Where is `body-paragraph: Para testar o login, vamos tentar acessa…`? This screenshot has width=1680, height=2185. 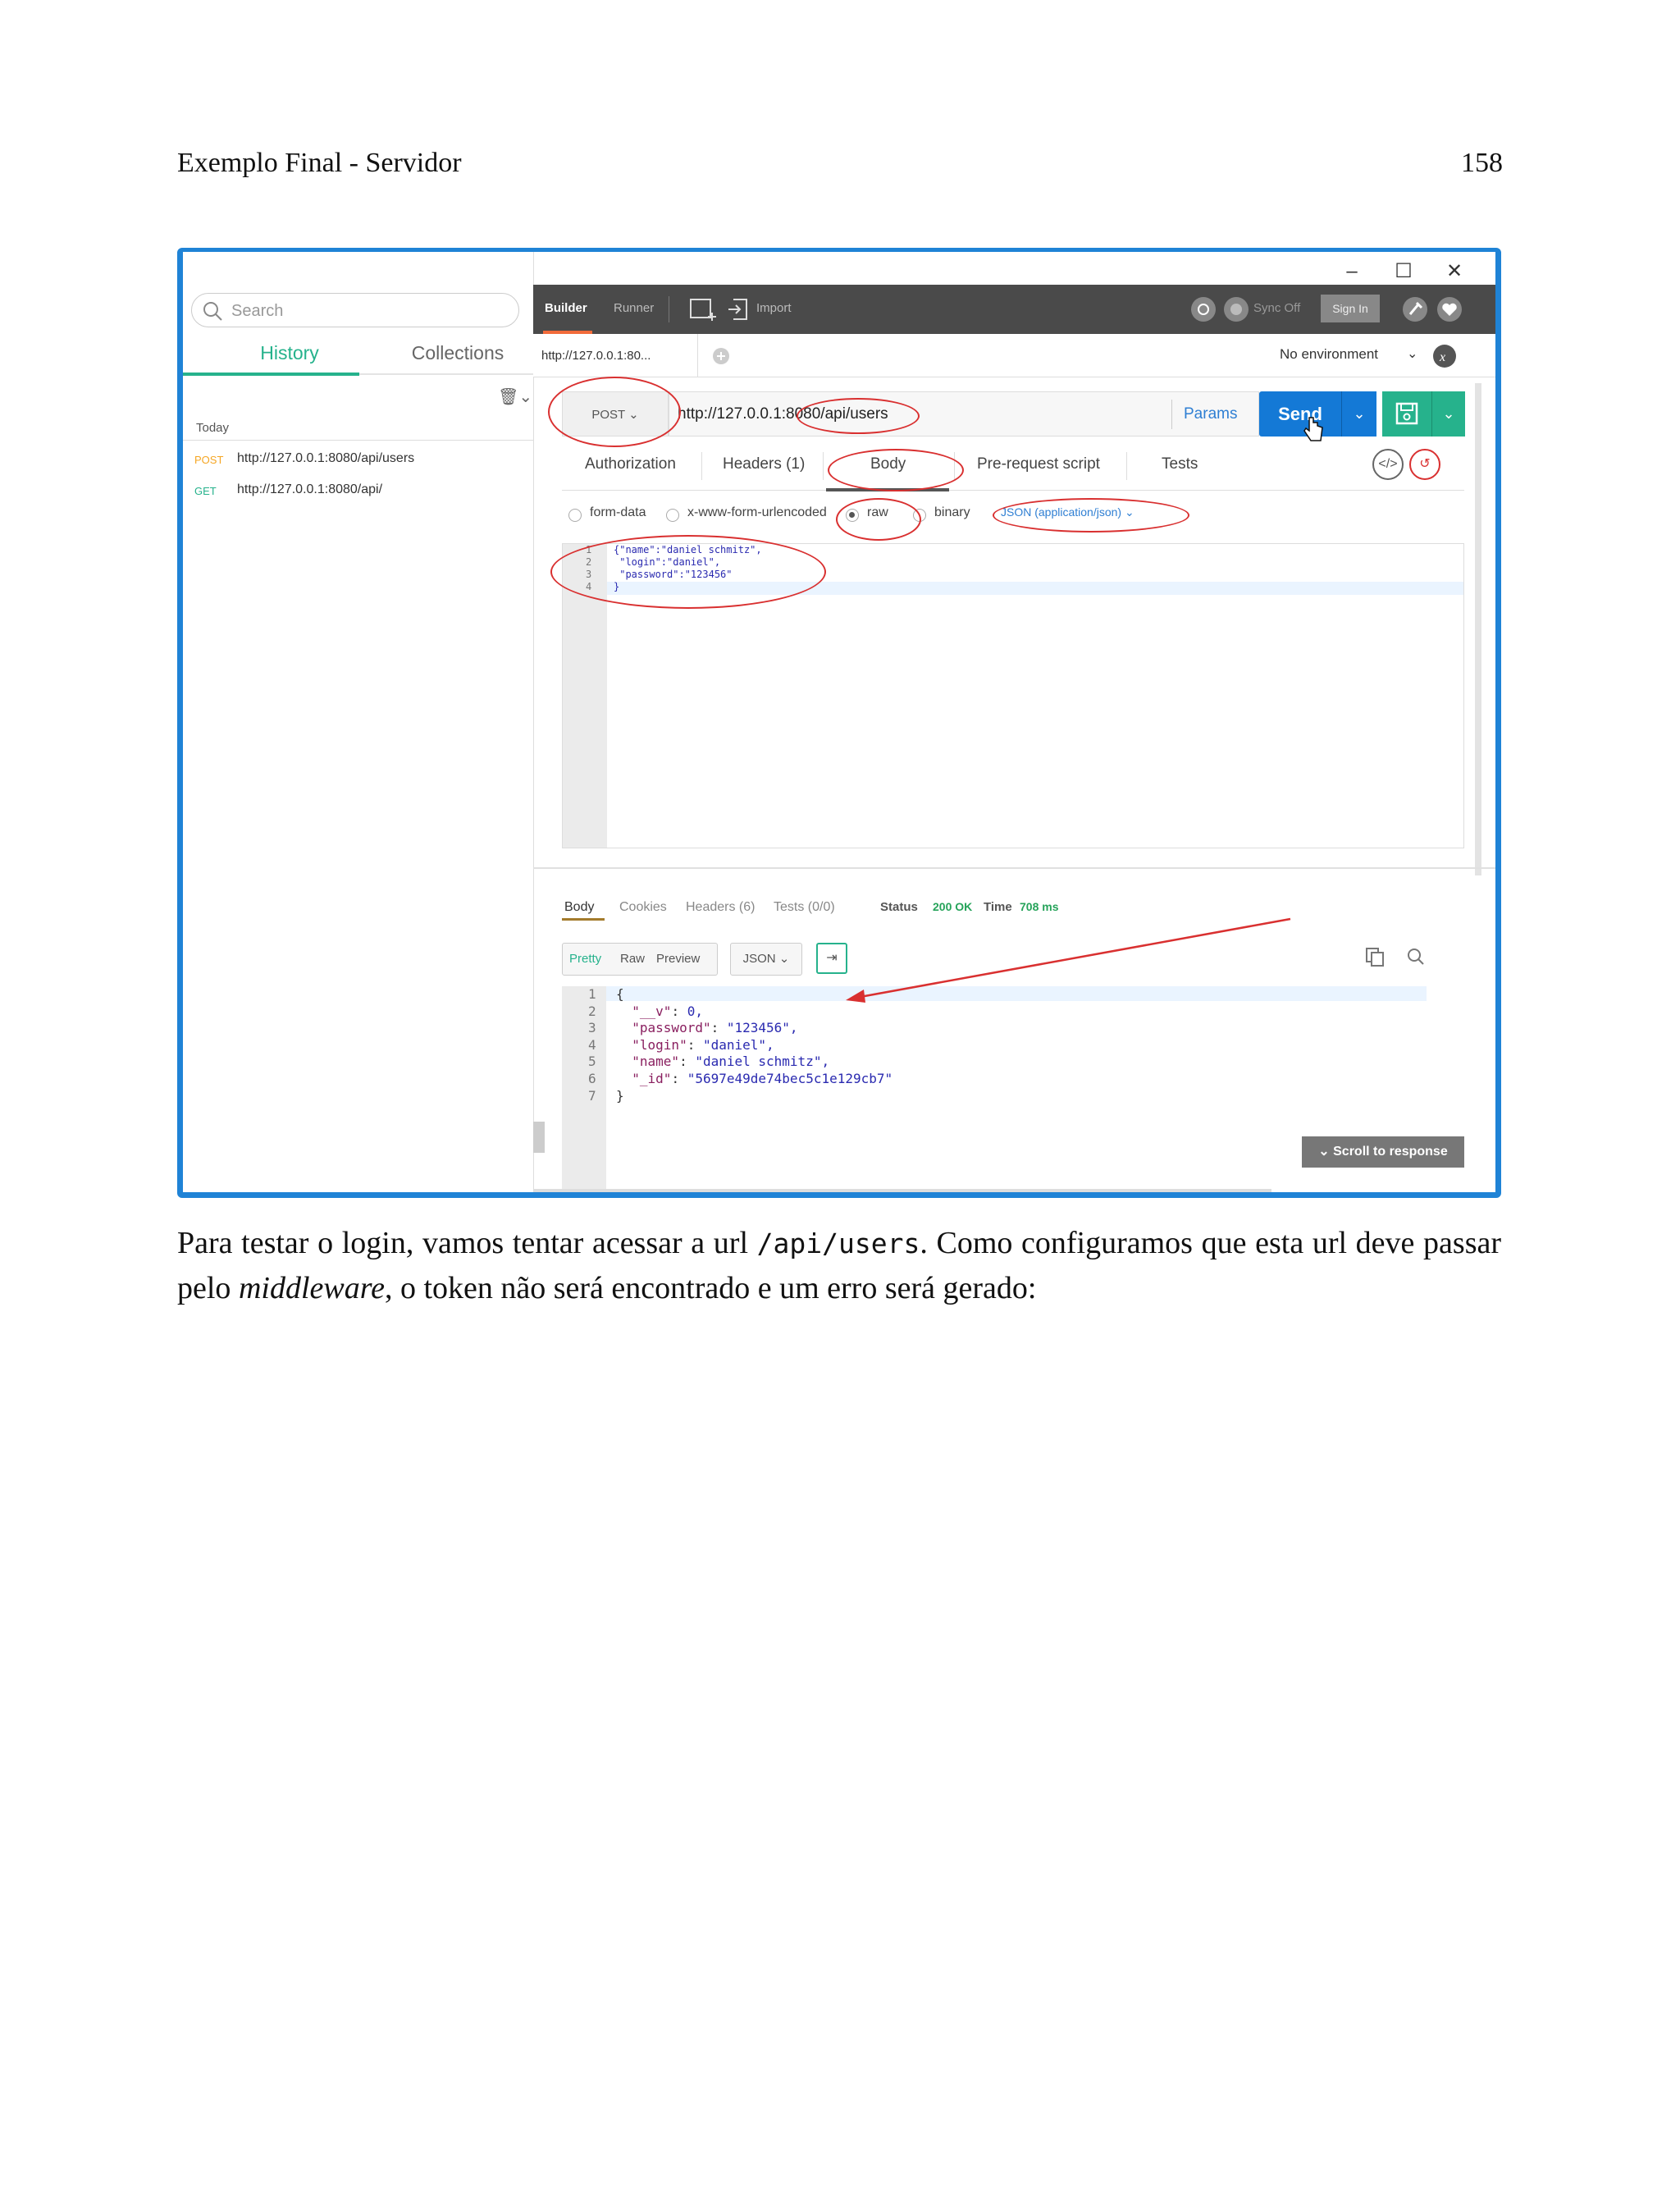
body-paragraph: Para testar o login, vamos tentar acessa… is located at coordinates (839, 1265).